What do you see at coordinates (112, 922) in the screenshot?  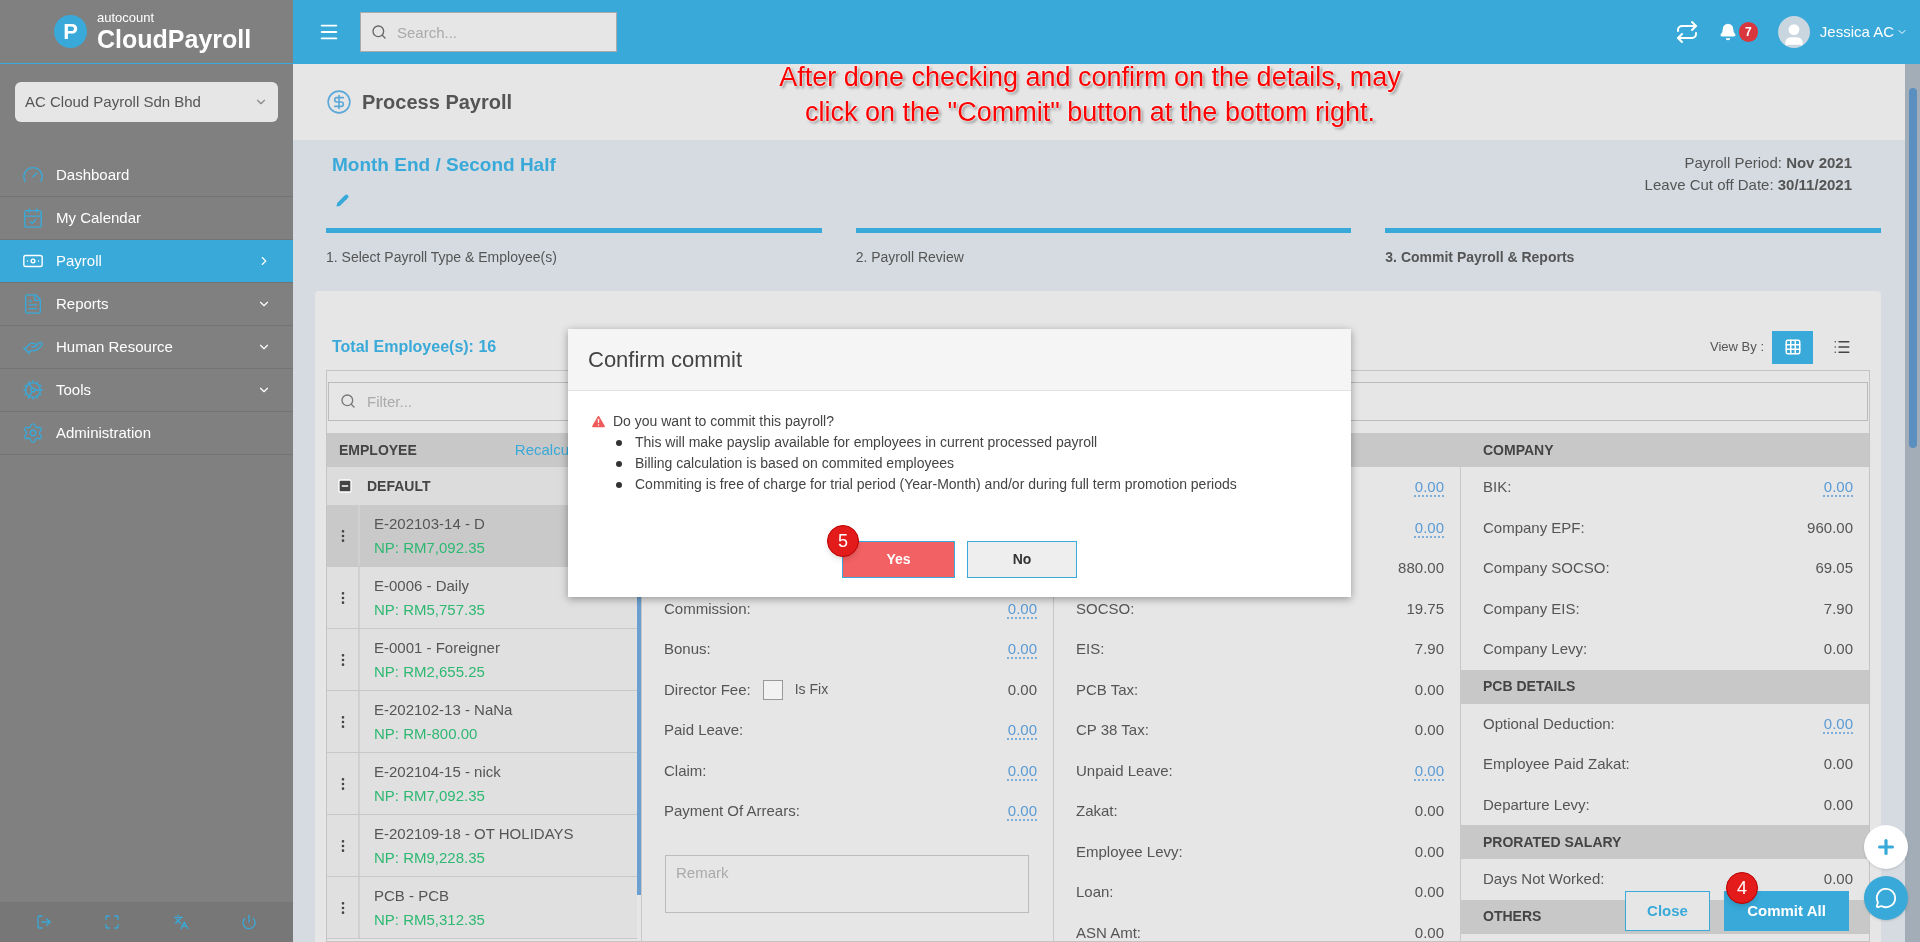 I see `fullscreen-icon` at bounding box center [112, 922].